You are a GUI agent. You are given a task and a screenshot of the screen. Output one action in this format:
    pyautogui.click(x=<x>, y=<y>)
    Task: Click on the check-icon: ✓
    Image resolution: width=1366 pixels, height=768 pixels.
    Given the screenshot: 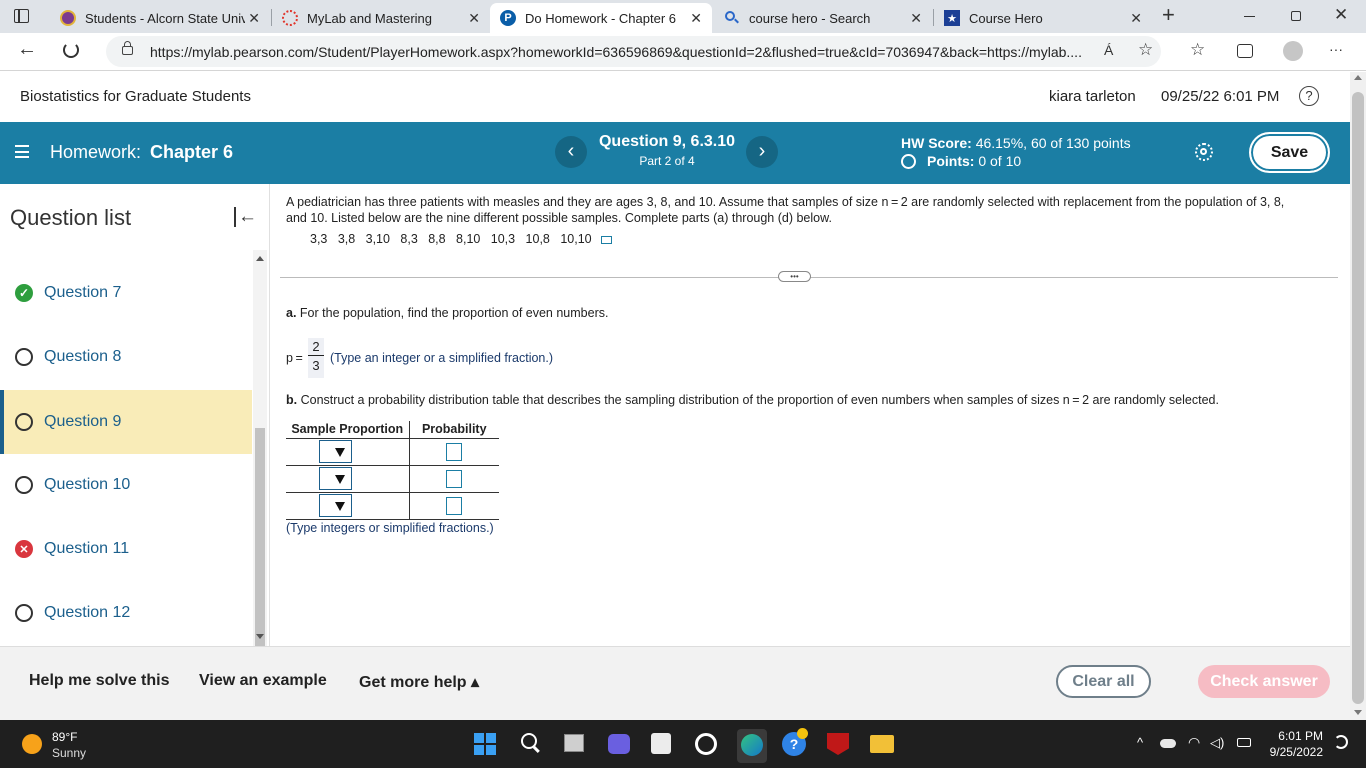 What is the action you would take?
    pyautogui.click(x=24, y=293)
    